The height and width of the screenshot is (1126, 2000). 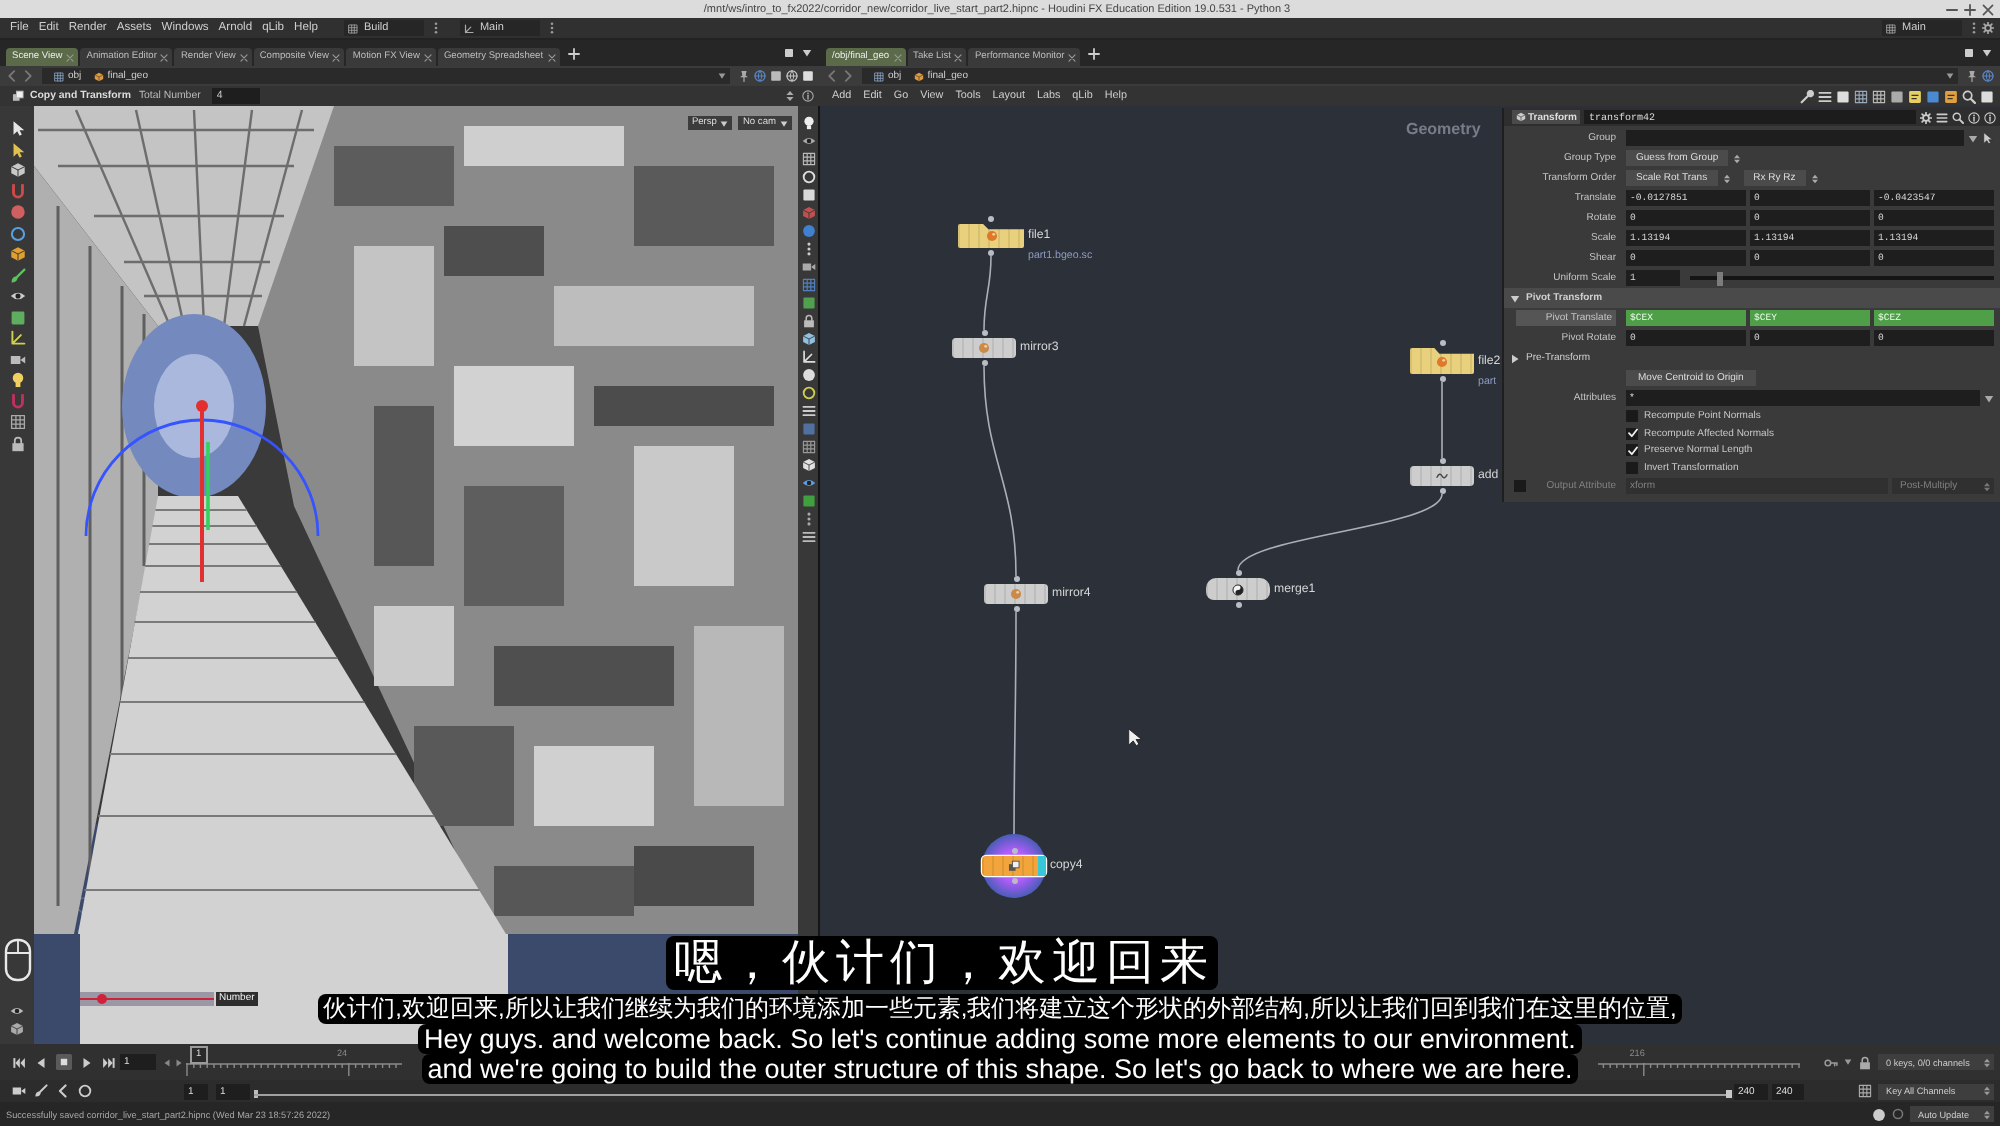 I want to click on play-icon, so click(x=87, y=1062).